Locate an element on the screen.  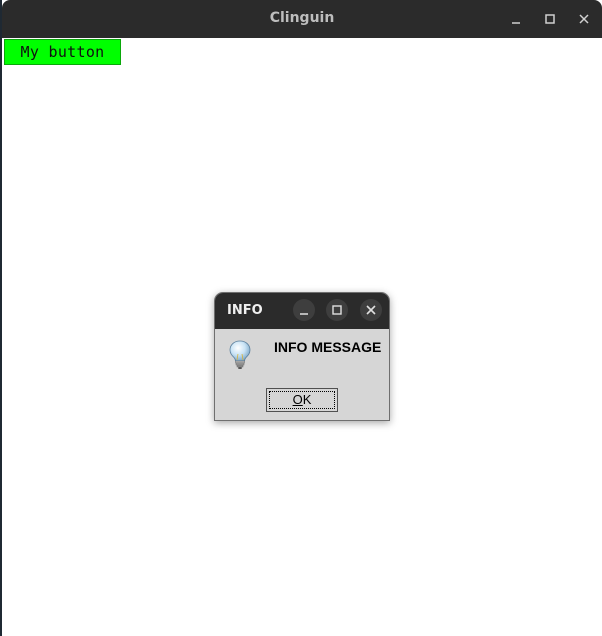
dialog-titlebar: INFO is located at coordinates (302, 311).